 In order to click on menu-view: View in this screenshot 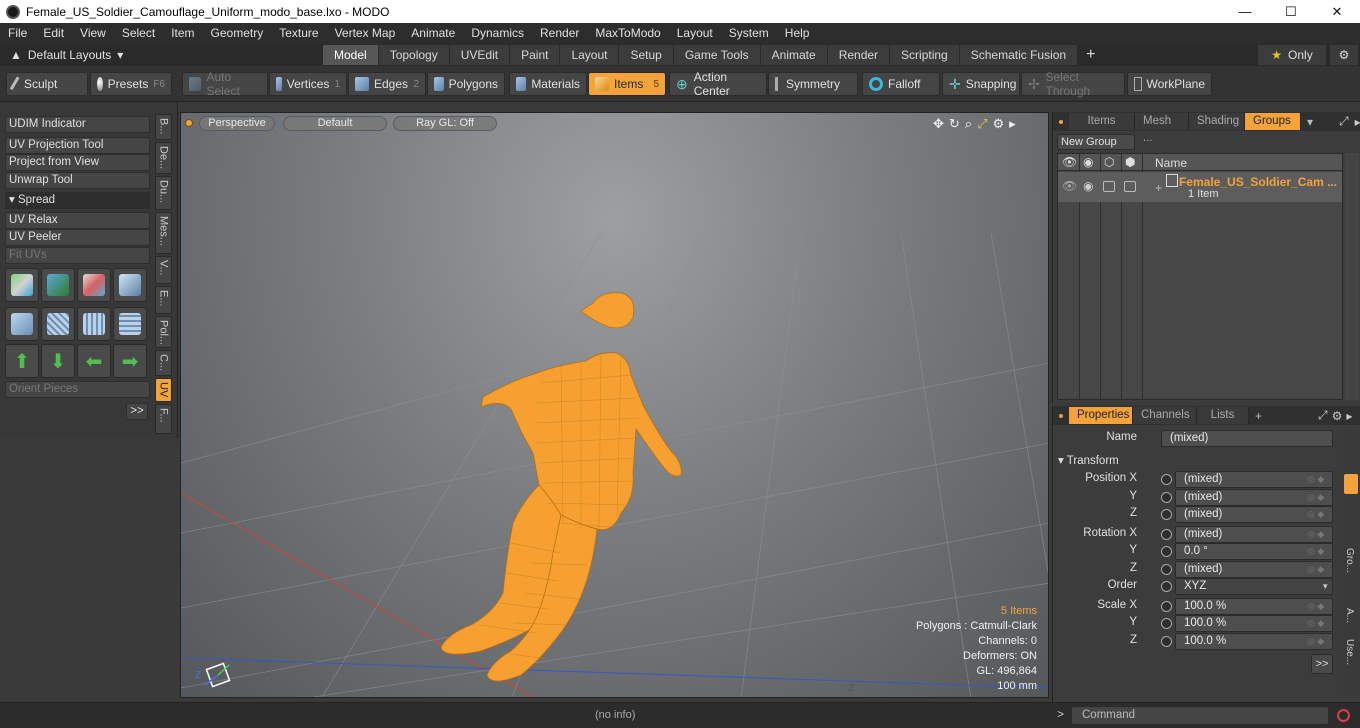, I will do `click(93, 33)`.